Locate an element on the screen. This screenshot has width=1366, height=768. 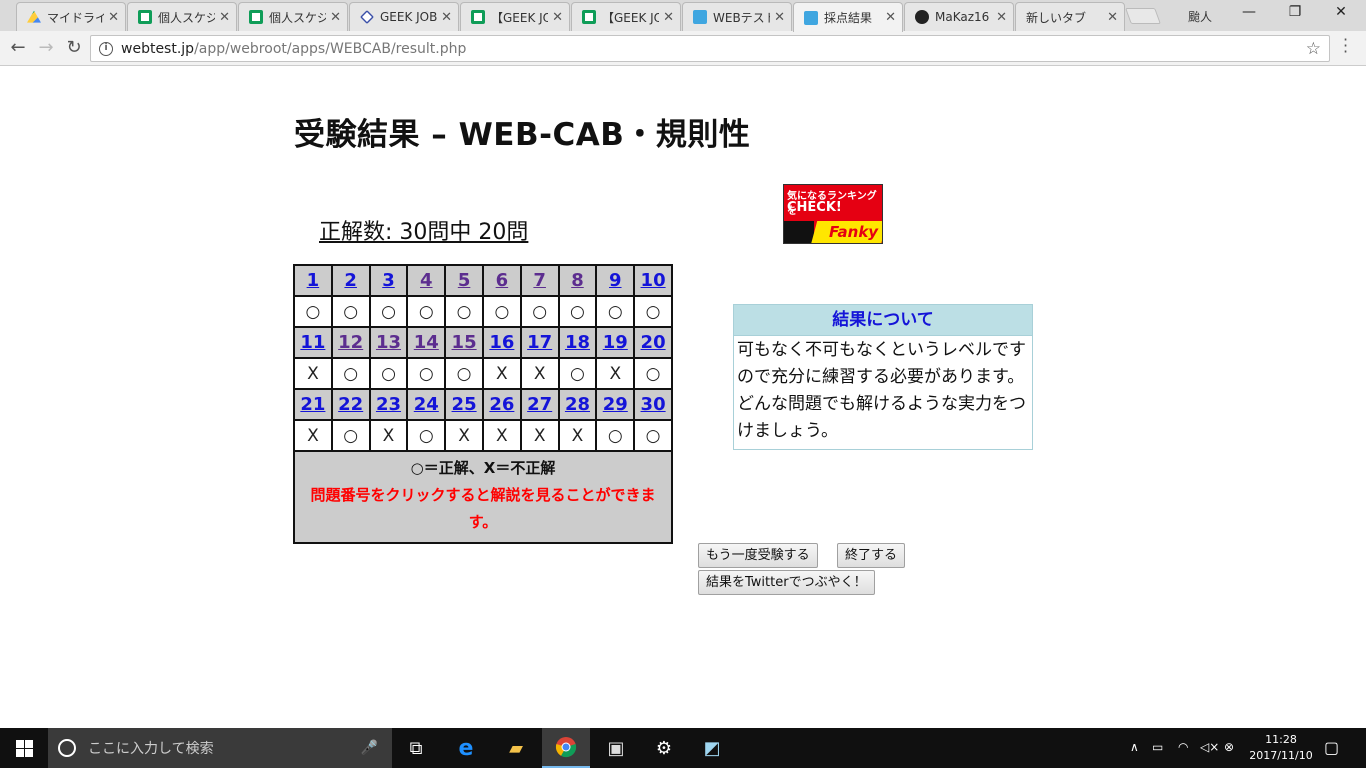
edge-icon: e is located at coordinates (466, 748).